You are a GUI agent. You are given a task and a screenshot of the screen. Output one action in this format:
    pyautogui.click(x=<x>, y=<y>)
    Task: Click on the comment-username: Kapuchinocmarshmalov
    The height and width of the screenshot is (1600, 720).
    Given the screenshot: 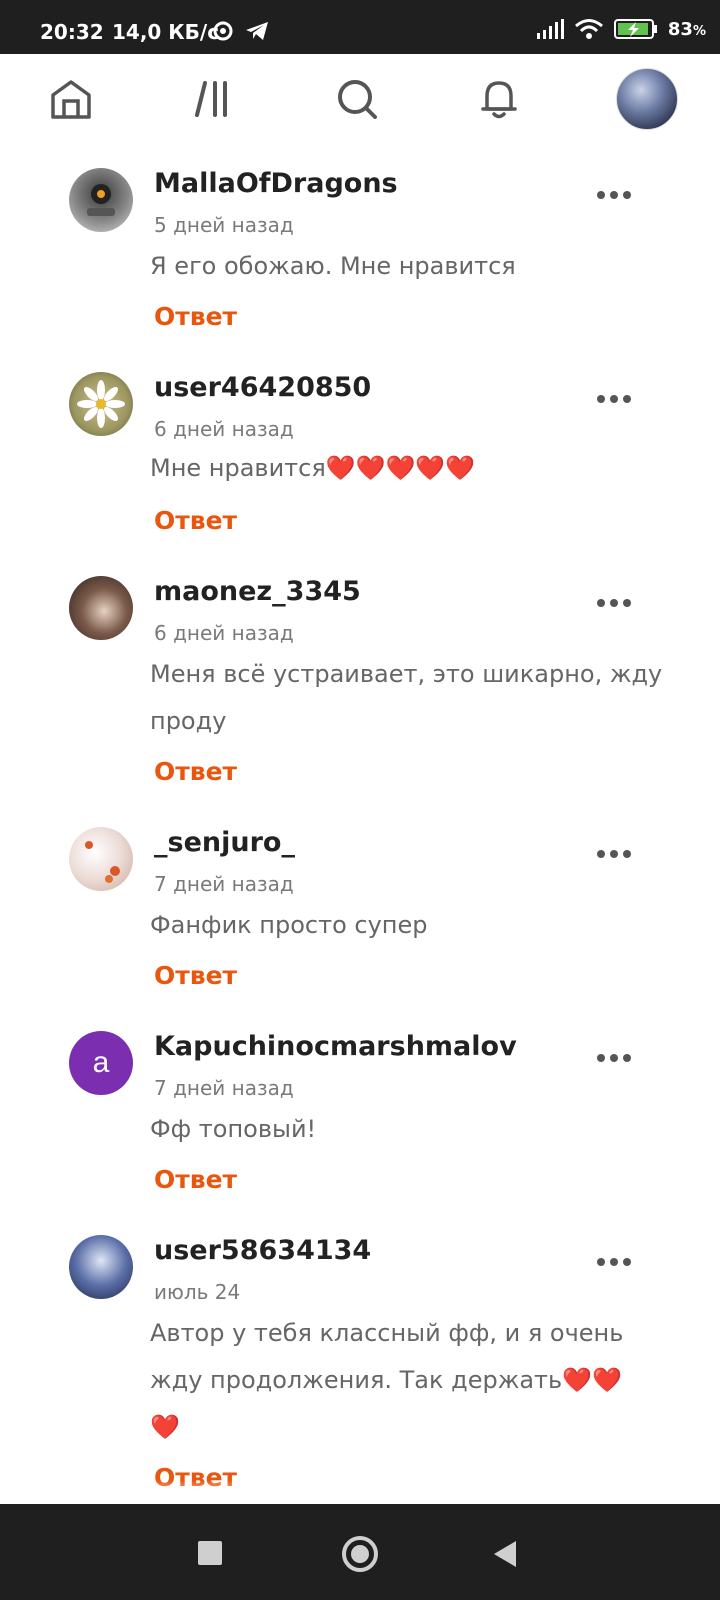 What is the action you would take?
    pyautogui.click(x=335, y=1046)
    